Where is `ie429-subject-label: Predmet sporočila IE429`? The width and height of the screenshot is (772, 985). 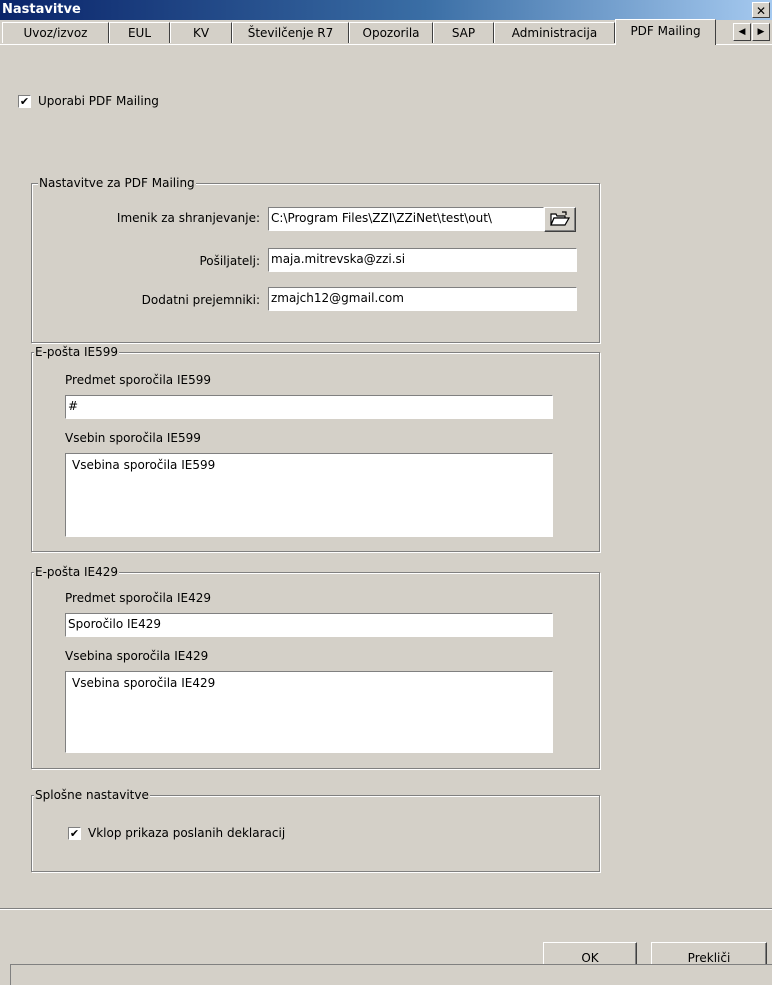 ie429-subject-label: Predmet sporočila IE429 is located at coordinates (138, 598).